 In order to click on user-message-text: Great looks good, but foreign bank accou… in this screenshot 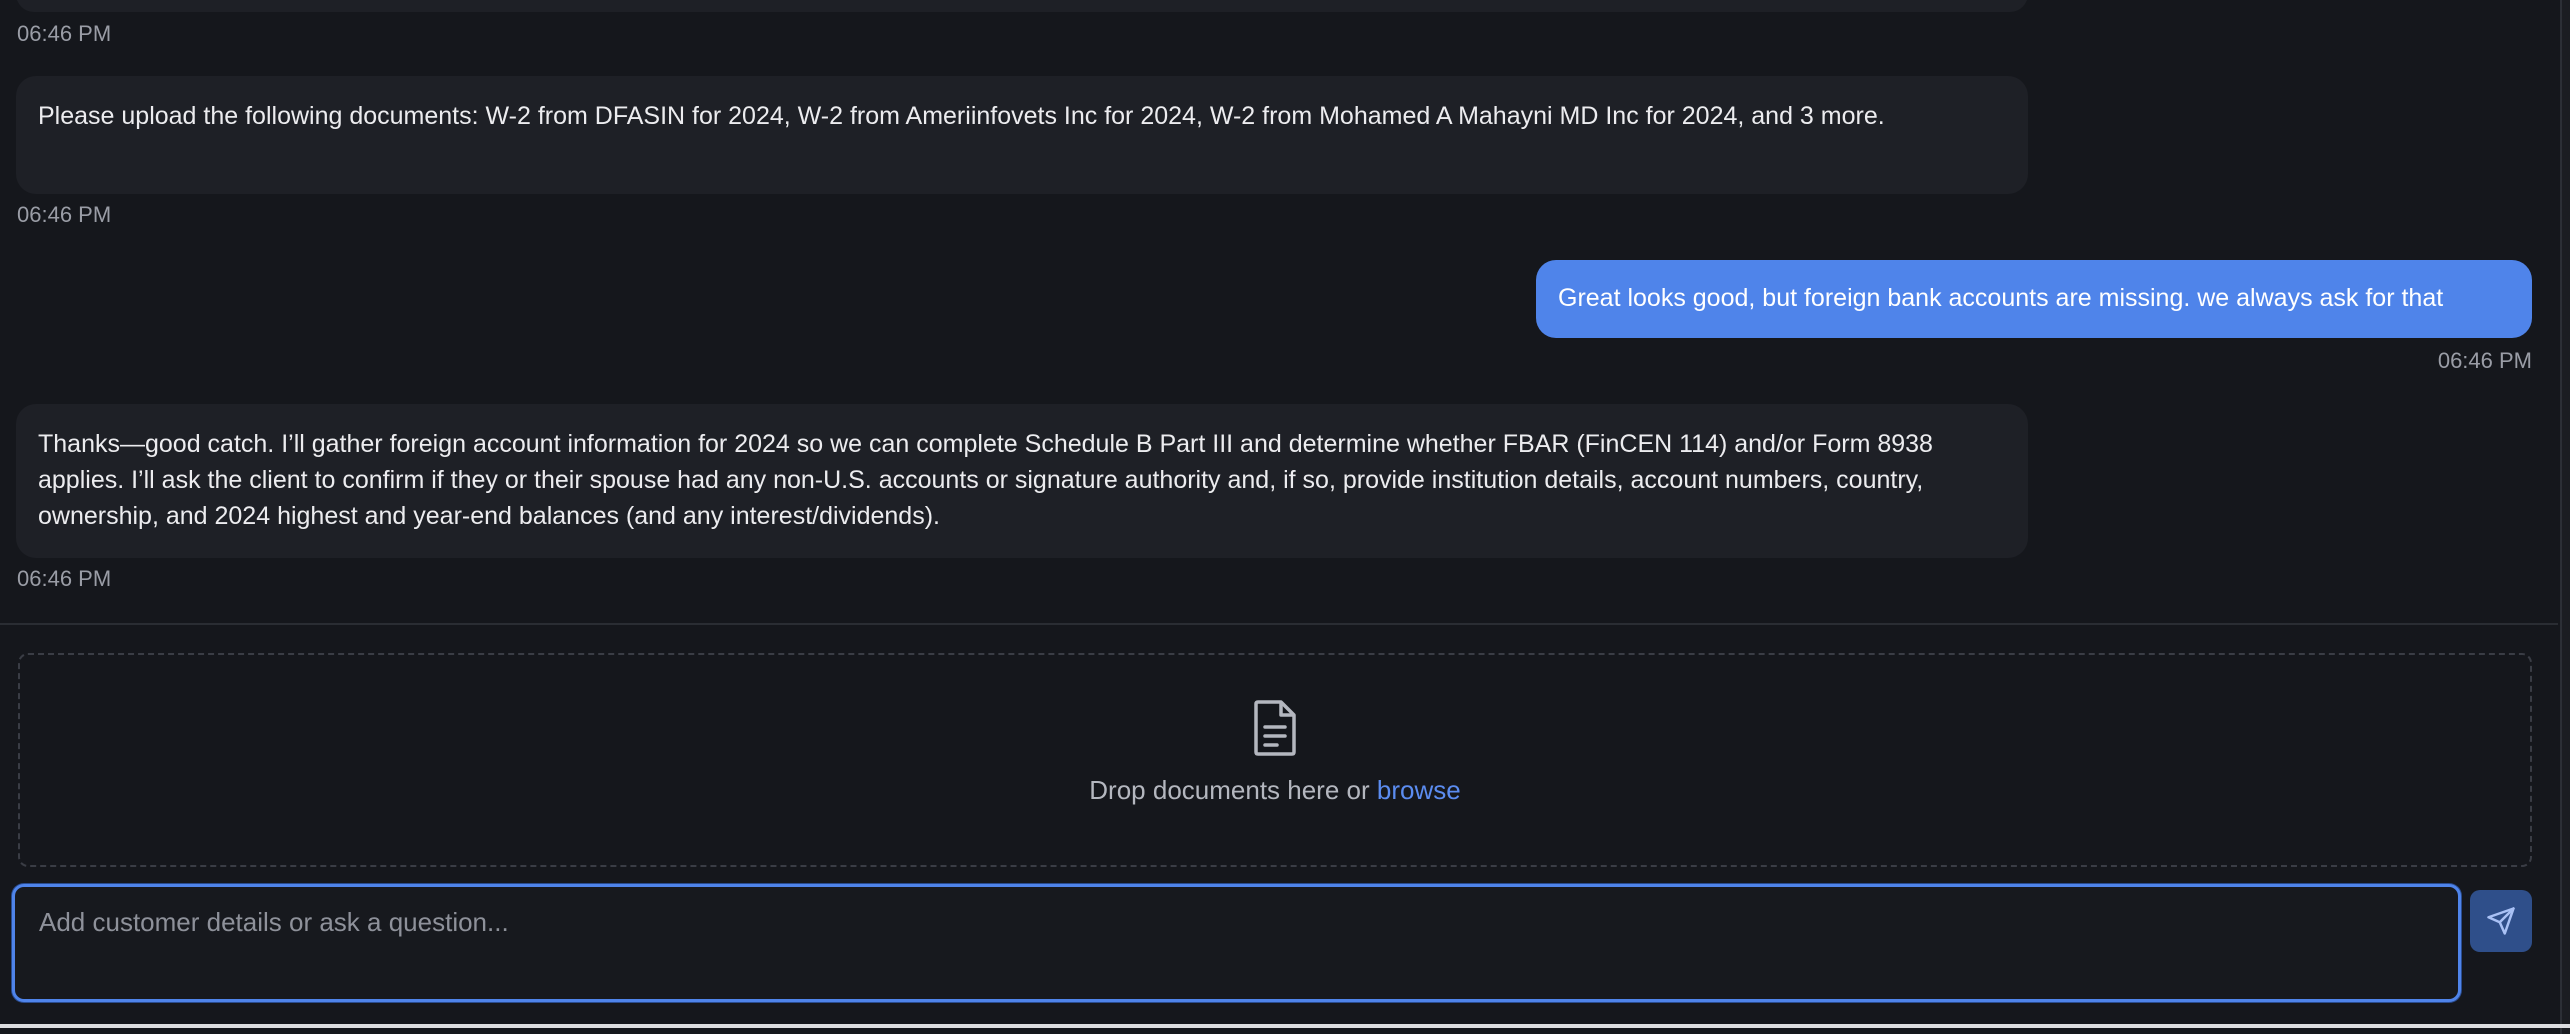, I will do `click(2001, 298)`.